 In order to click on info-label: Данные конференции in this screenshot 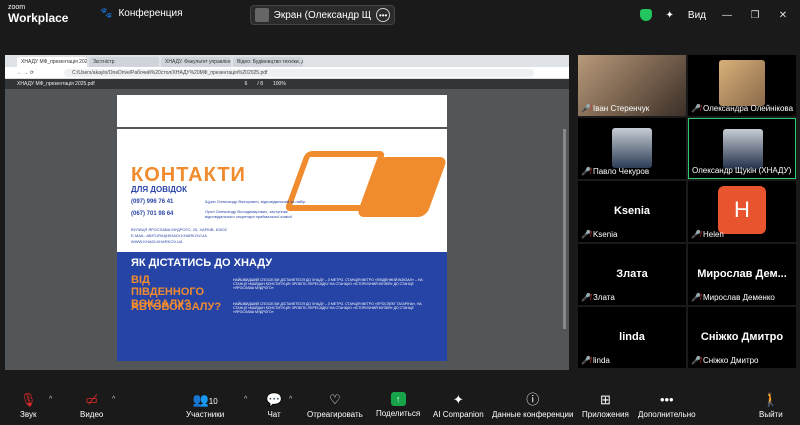, I will do `click(533, 414)`.